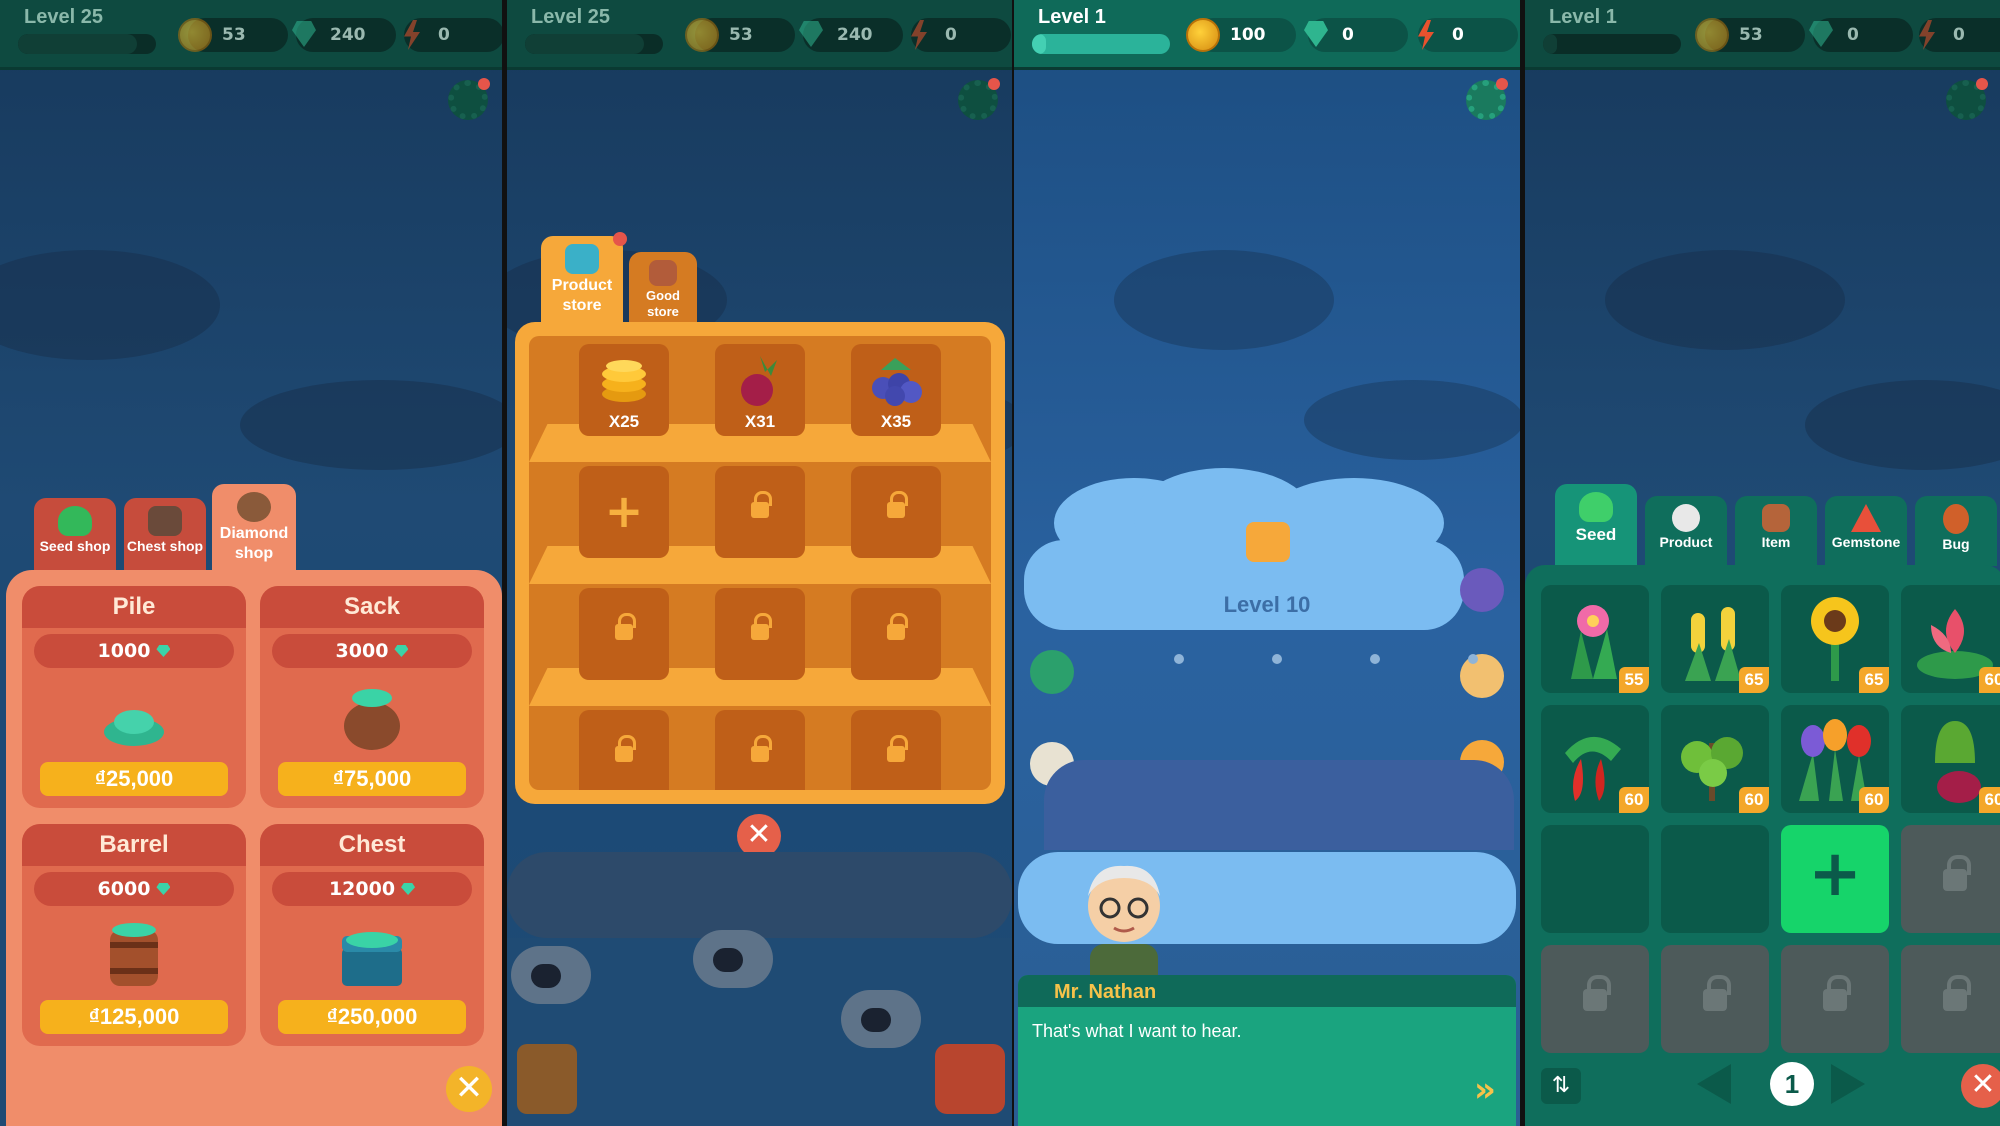 Image resolution: width=2000 pixels, height=1126 pixels. I want to click on level-label: Level 25, so click(570, 17).